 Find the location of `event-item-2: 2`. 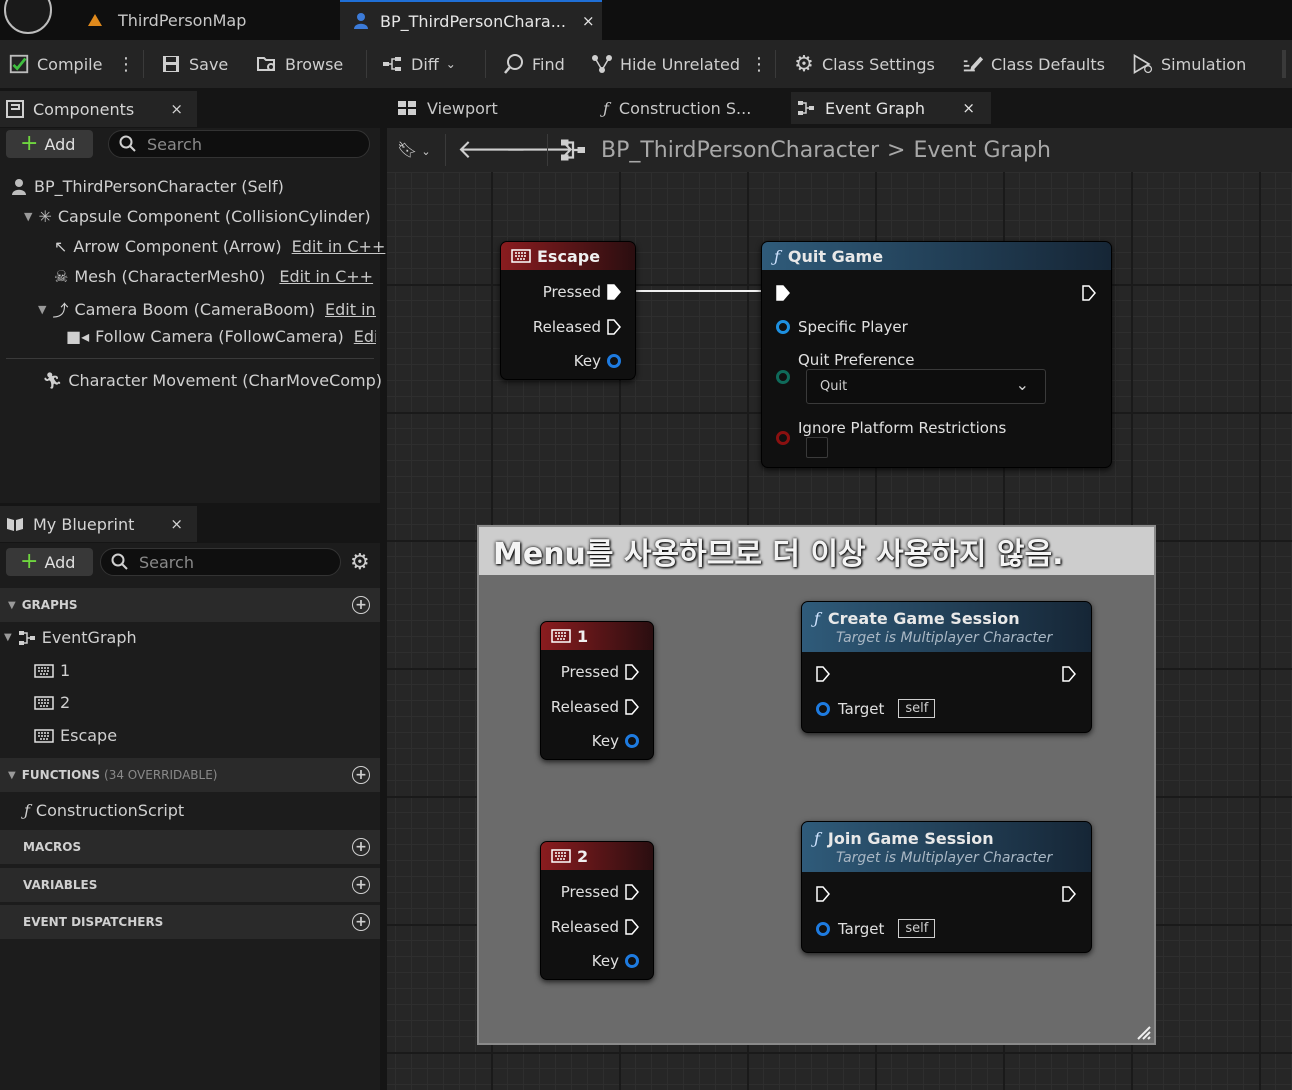

event-item-2: 2 is located at coordinates (52, 702).